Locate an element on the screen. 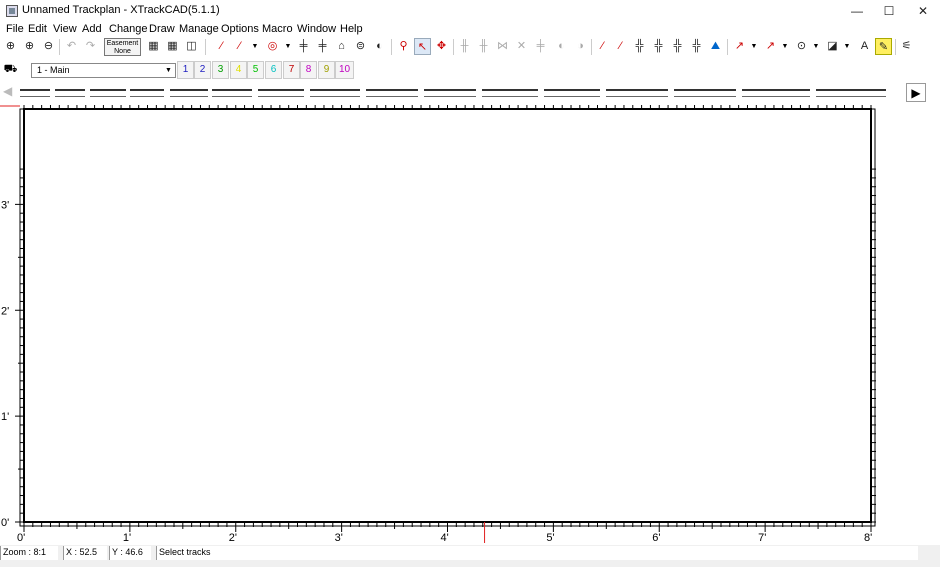 The width and height of the screenshot is (940, 567). status-x: X : 52.5 is located at coordinates (85, 553).